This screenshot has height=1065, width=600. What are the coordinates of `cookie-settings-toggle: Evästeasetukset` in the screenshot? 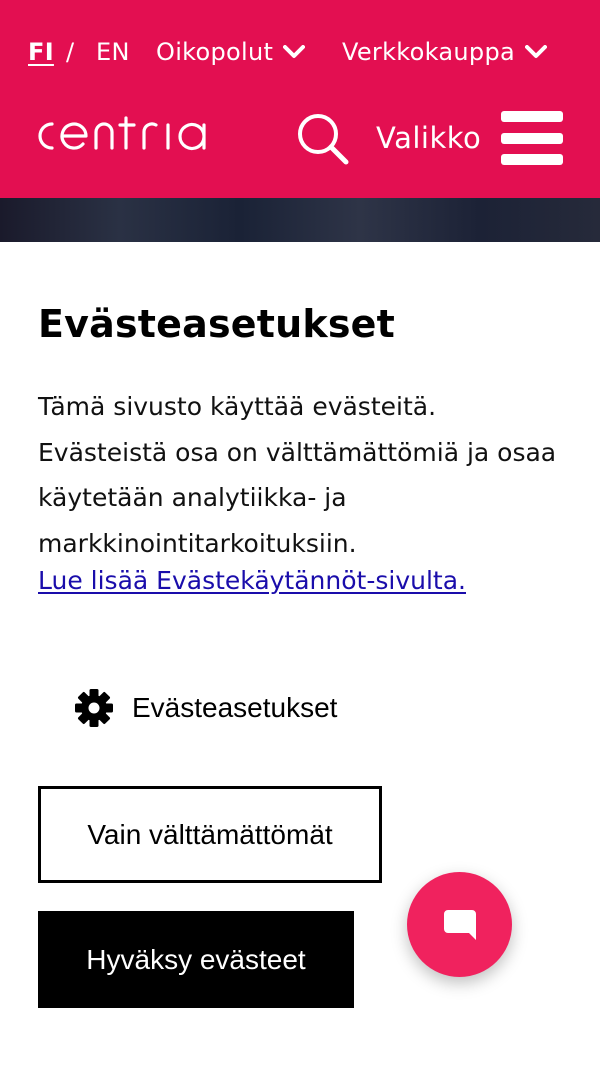 It's located at (205, 708).